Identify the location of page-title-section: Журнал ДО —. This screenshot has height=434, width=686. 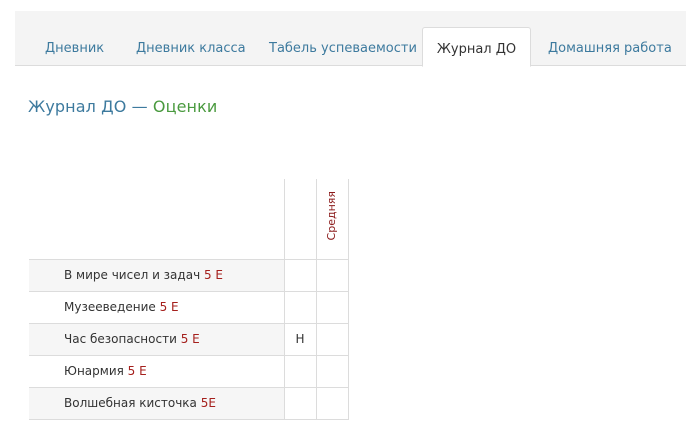
(90, 106).